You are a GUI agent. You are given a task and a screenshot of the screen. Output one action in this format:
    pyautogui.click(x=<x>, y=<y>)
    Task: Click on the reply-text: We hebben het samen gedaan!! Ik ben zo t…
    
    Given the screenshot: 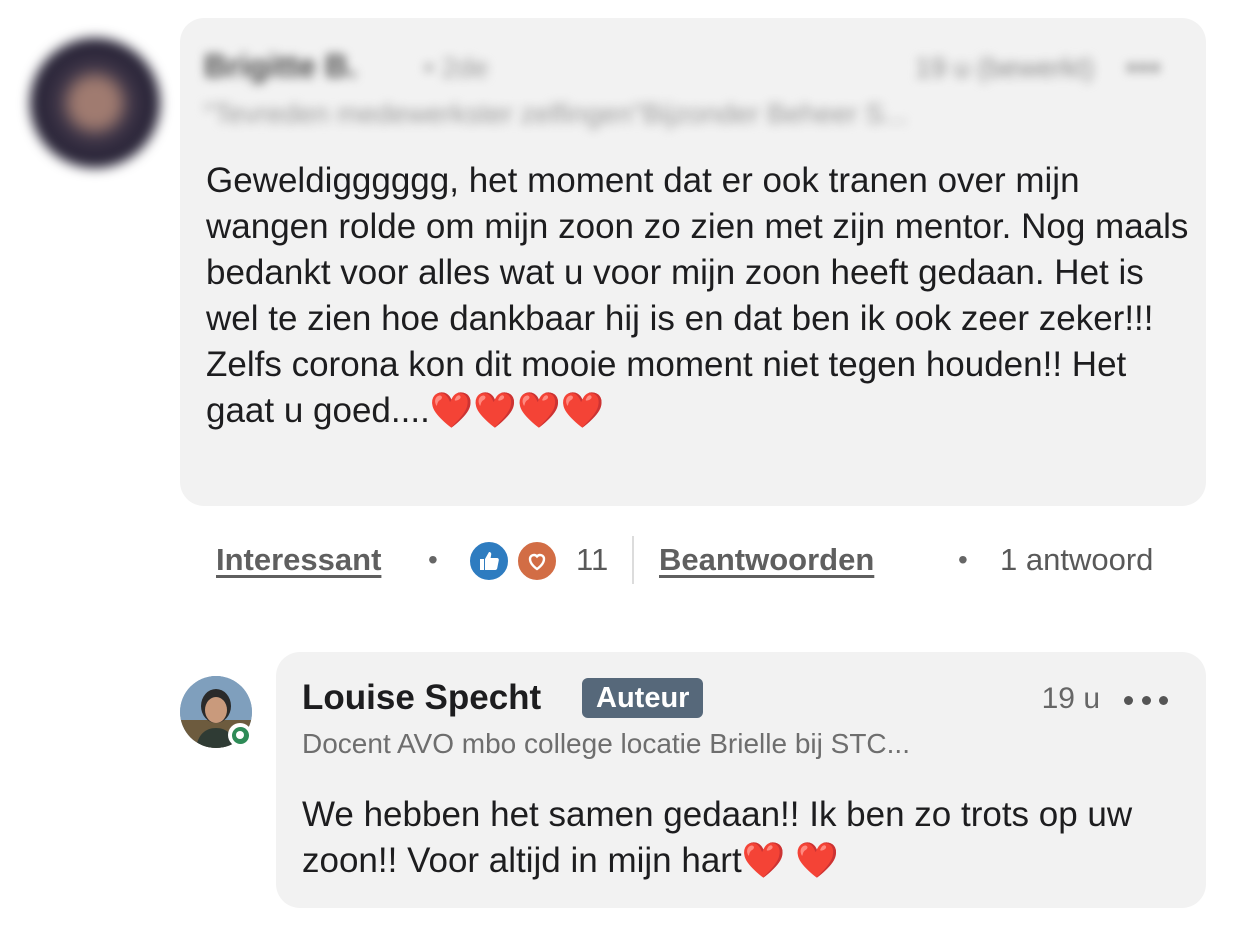 What is the action you would take?
    pyautogui.click(x=742, y=838)
    